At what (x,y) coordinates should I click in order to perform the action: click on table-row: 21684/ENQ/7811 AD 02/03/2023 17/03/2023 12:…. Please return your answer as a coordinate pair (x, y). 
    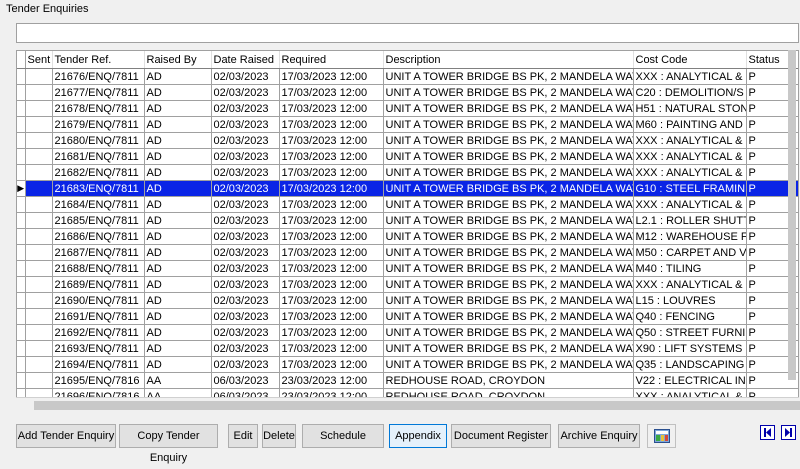
    Looking at the image, I should click on (407, 204).